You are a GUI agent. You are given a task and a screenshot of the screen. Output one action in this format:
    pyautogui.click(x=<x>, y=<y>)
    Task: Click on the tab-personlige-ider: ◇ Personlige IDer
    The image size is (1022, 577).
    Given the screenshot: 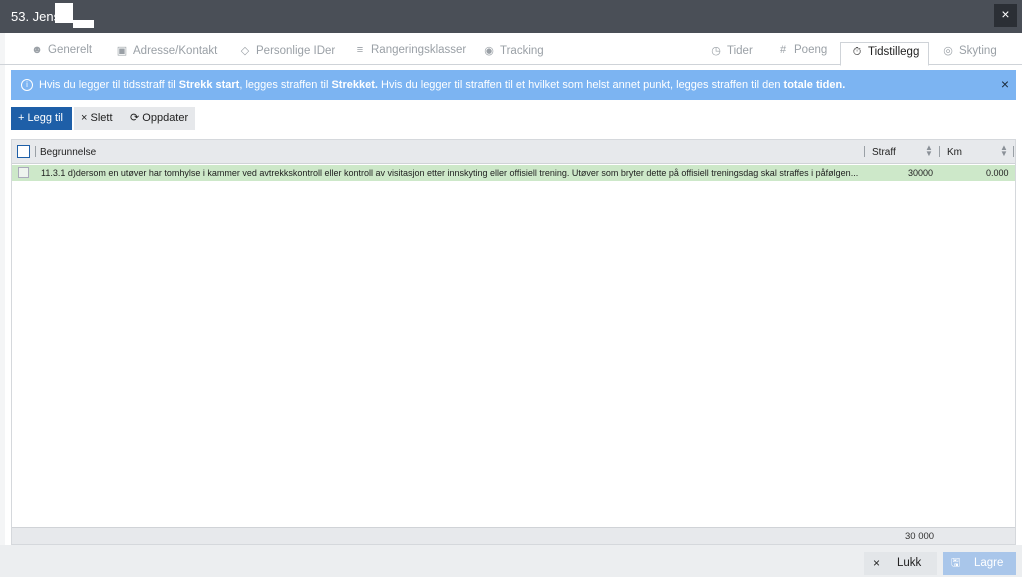 What is the action you would take?
    pyautogui.click(x=287, y=54)
    